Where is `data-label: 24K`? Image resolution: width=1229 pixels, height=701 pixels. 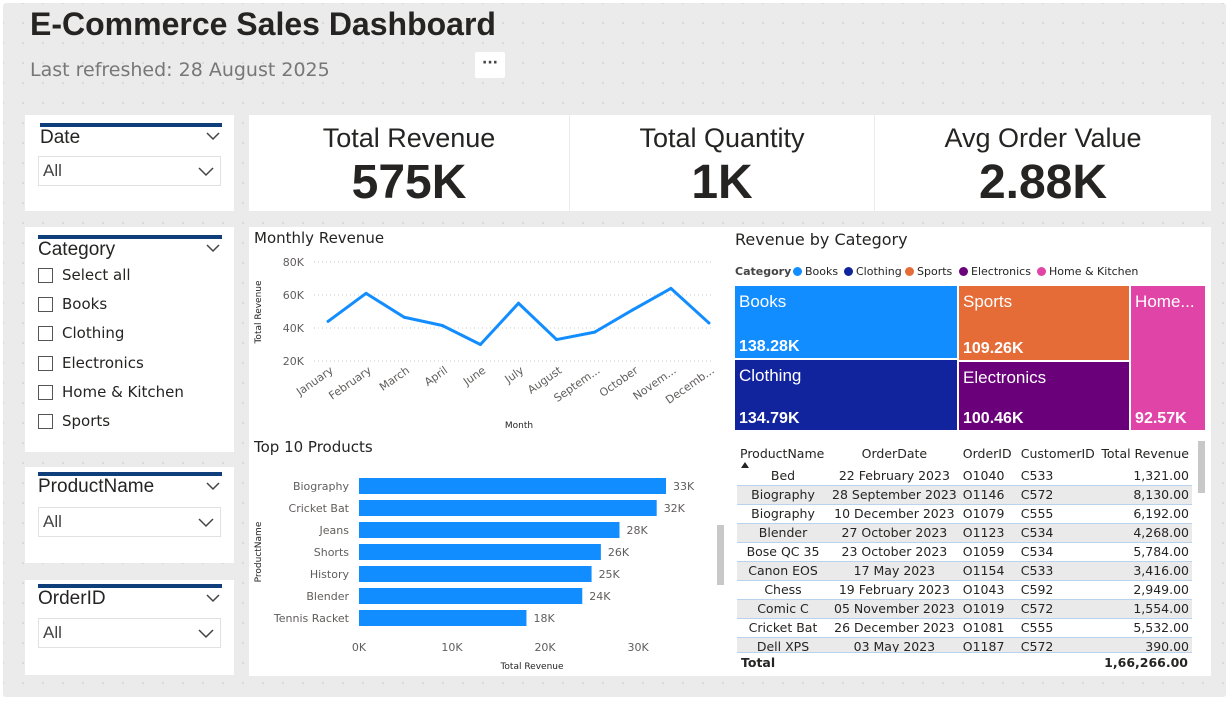
data-label: 24K is located at coordinates (600, 596).